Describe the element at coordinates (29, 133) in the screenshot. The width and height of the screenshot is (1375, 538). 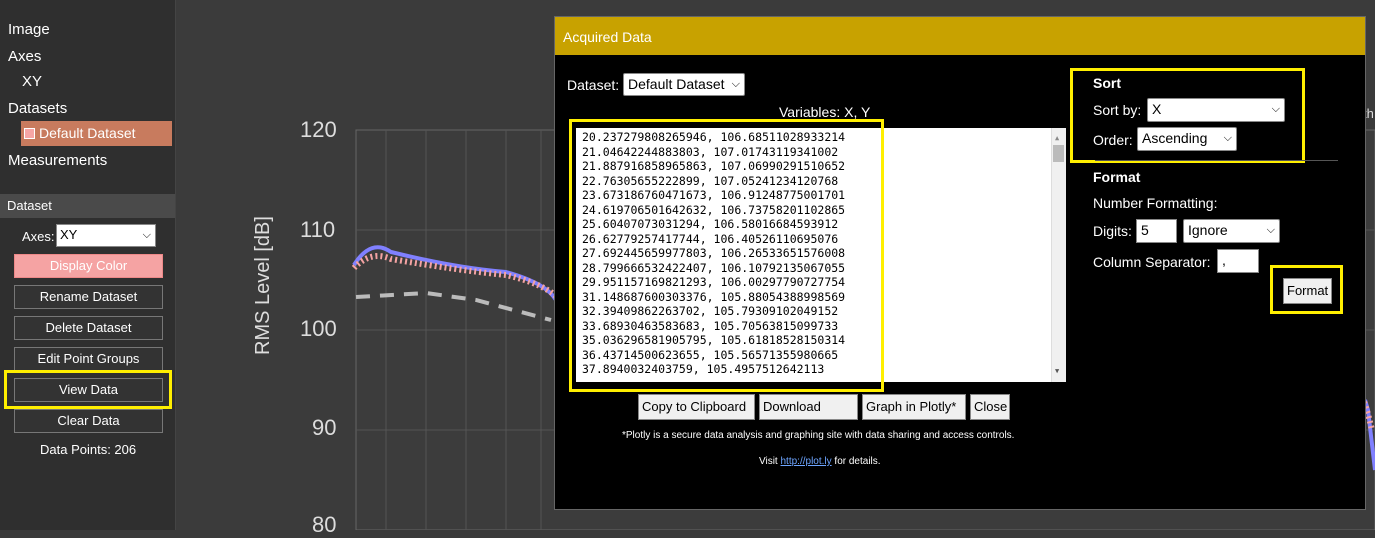
I see `dataset-color-swatch` at that location.